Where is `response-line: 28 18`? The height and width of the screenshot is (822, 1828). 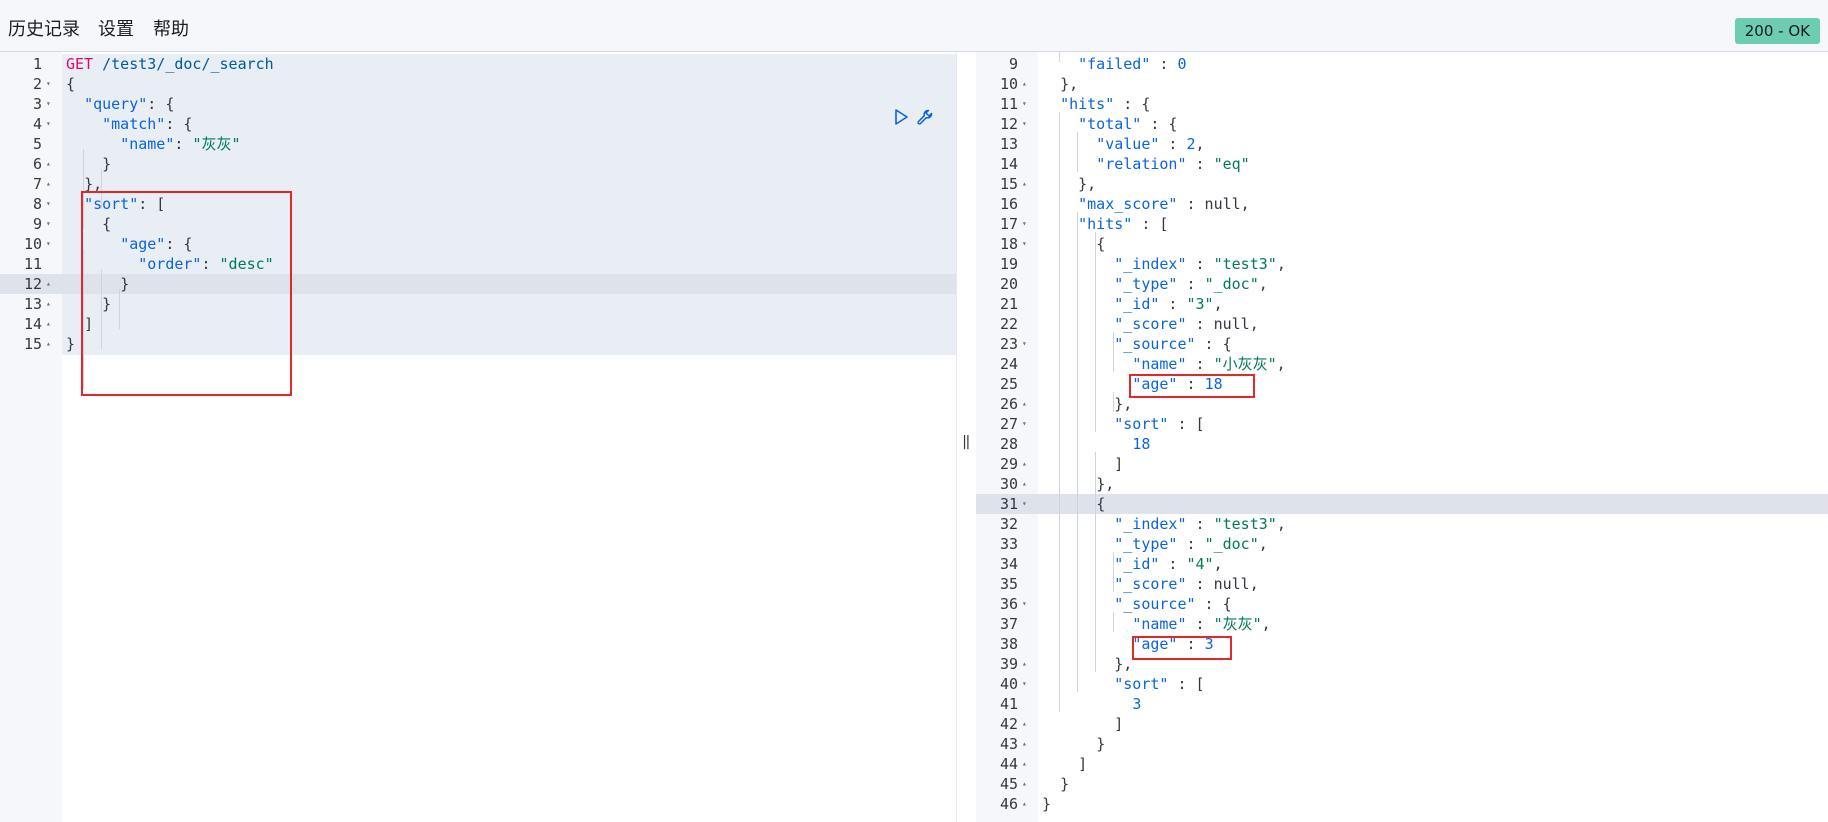 response-line: 28 18 is located at coordinates (1402, 444).